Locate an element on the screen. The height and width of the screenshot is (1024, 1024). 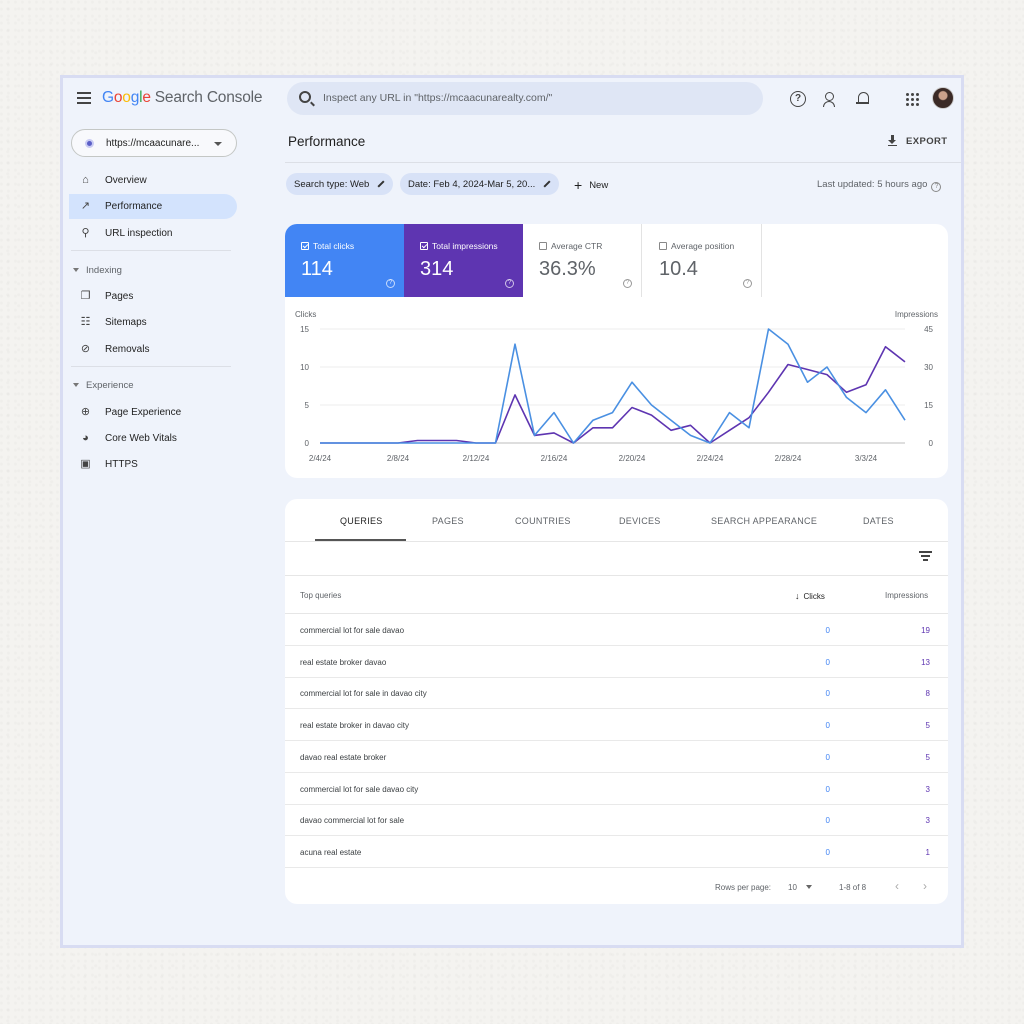
rows-per-page-label: Rows per page: is located at coordinates (743, 887).